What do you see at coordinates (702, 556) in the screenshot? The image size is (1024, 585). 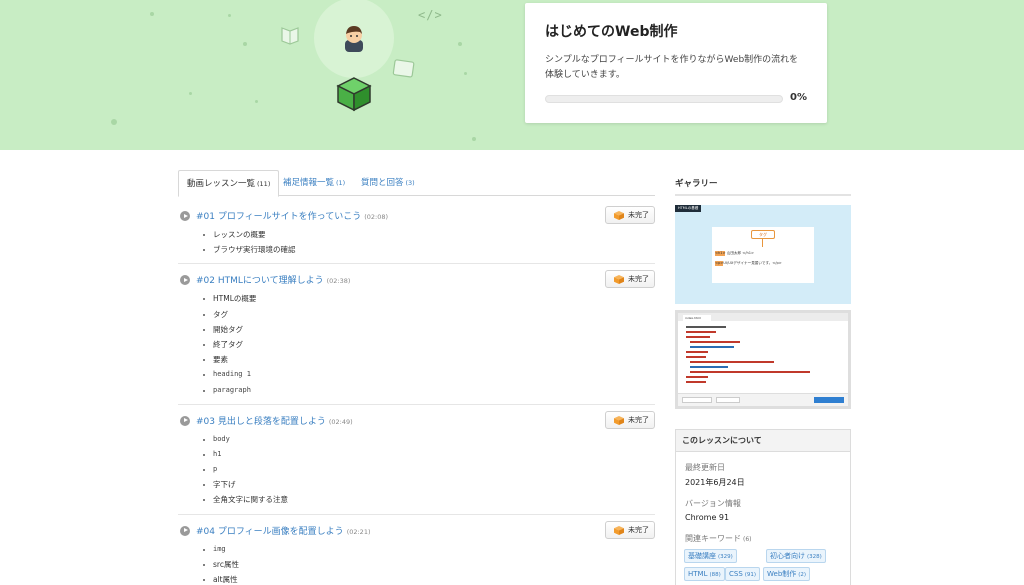 I see `keyword-label: 基礎講座` at bounding box center [702, 556].